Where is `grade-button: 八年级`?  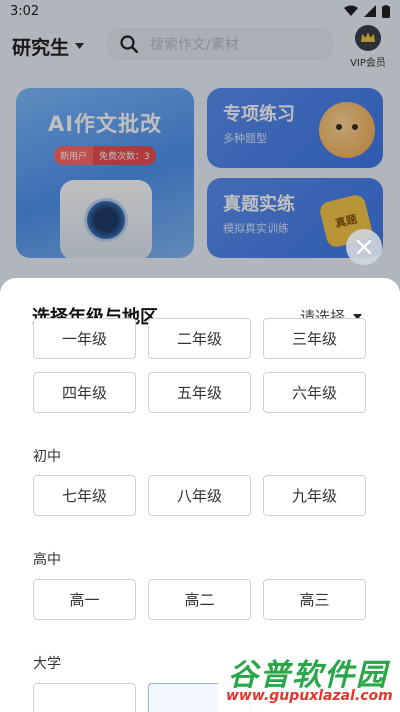 grade-button: 八年级 is located at coordinates (199, 495).